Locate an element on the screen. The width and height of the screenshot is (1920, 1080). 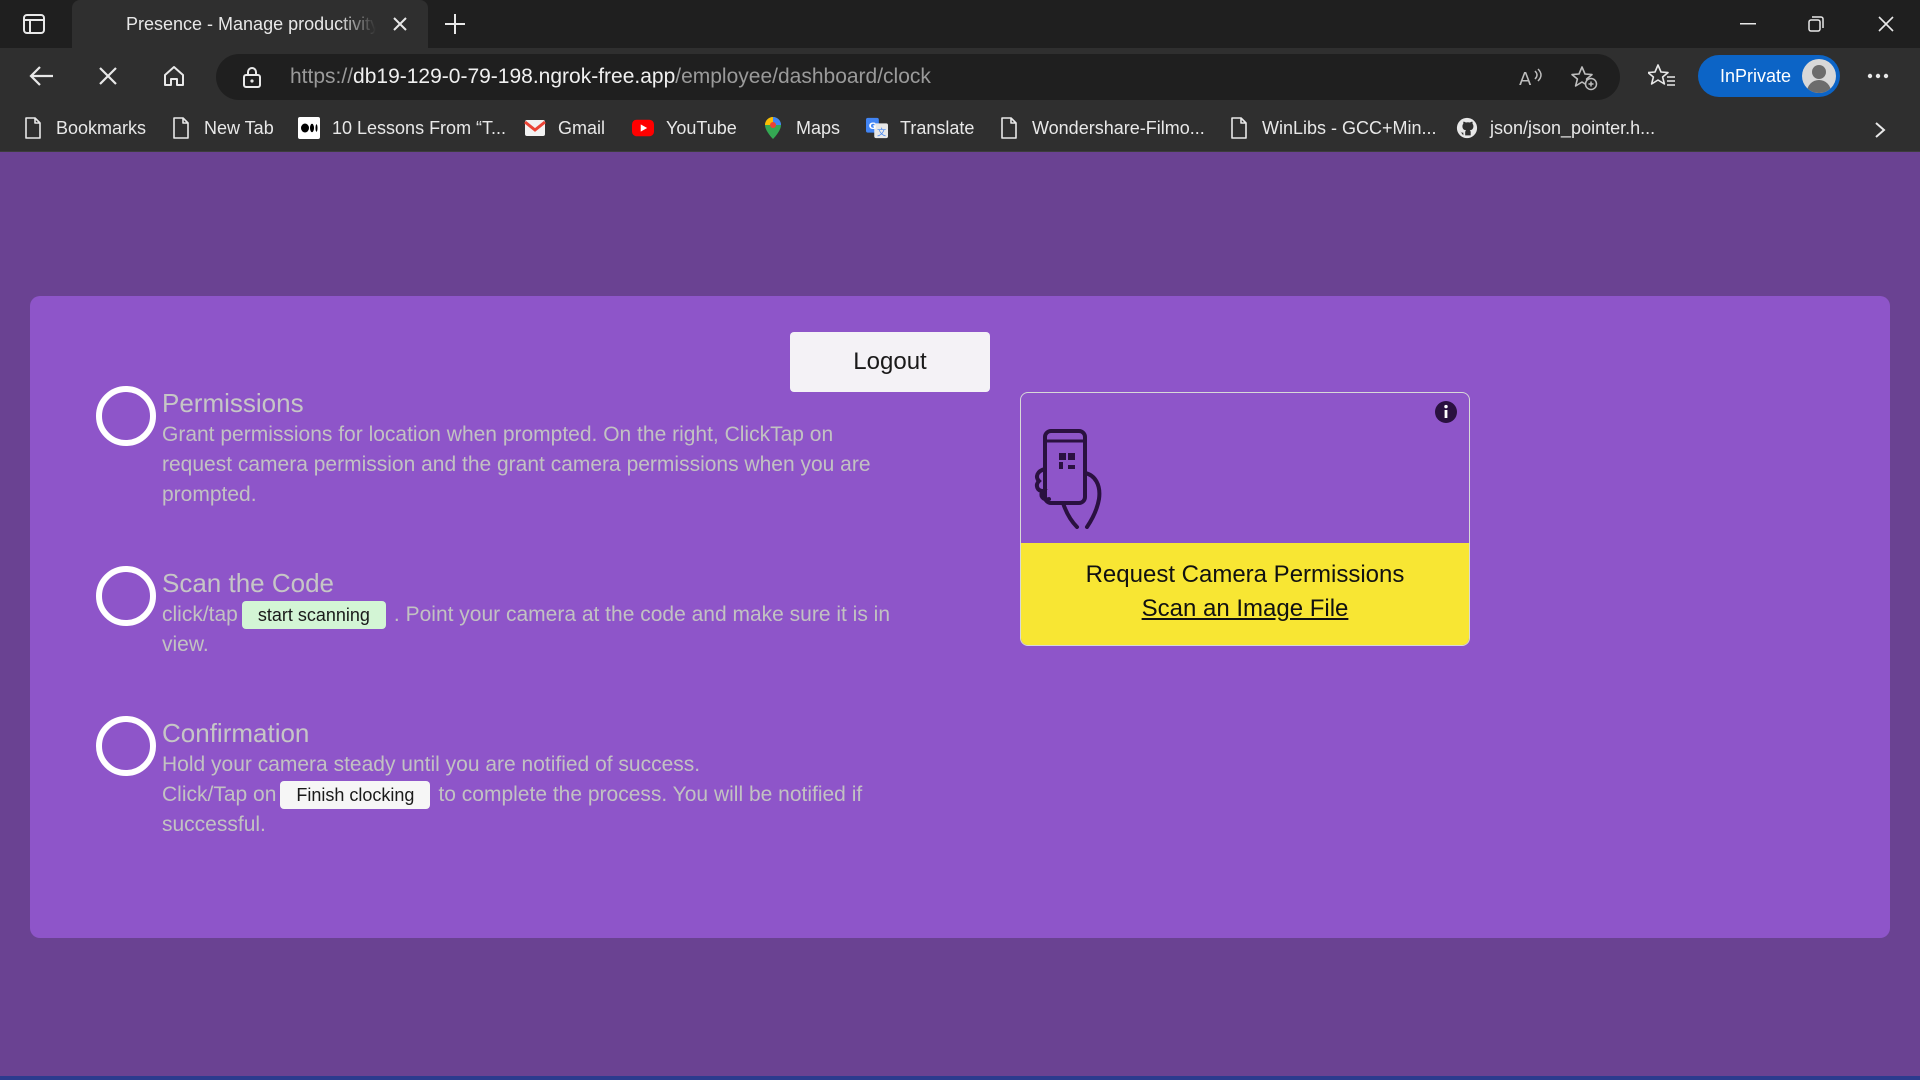
new-tab-icon is located at coordinates (455, 24).